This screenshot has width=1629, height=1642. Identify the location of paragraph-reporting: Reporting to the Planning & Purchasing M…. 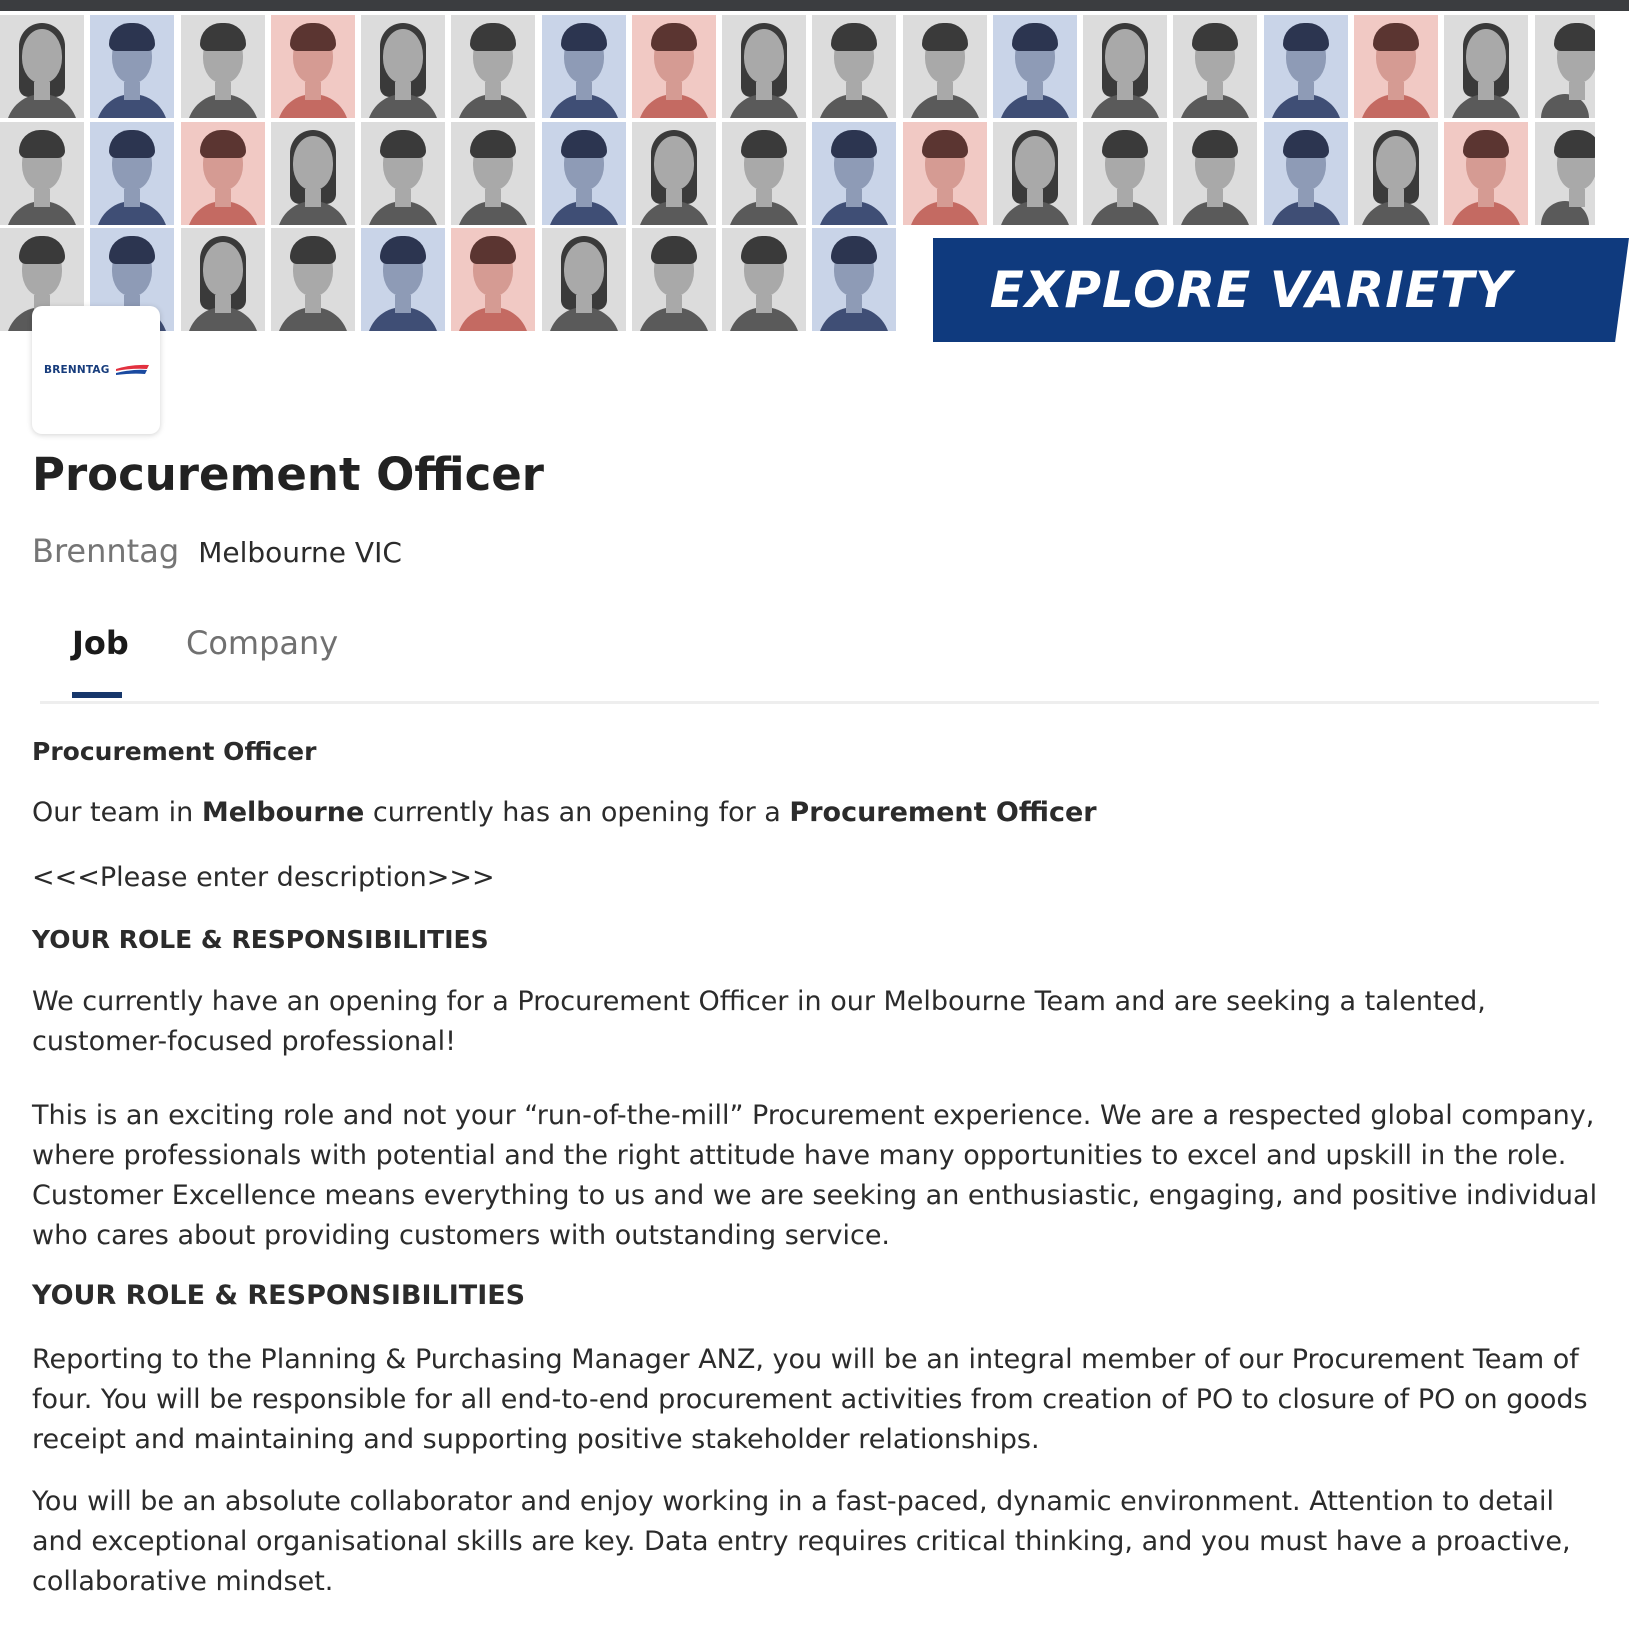
(810, 1399).